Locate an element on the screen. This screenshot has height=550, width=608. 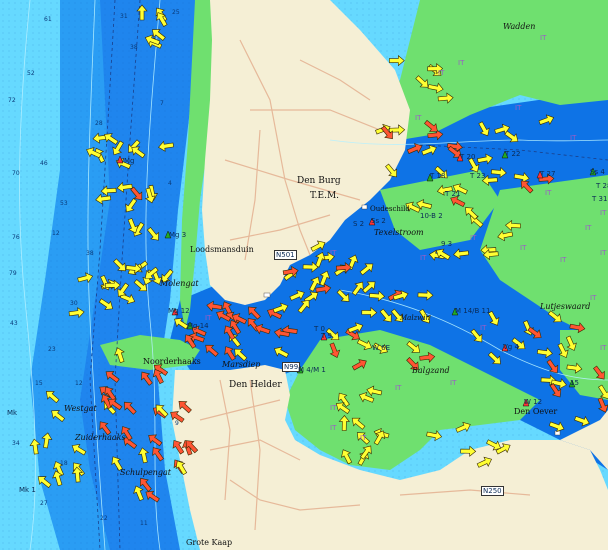
buoy-label: 15 is located at coordinates (574, 383).